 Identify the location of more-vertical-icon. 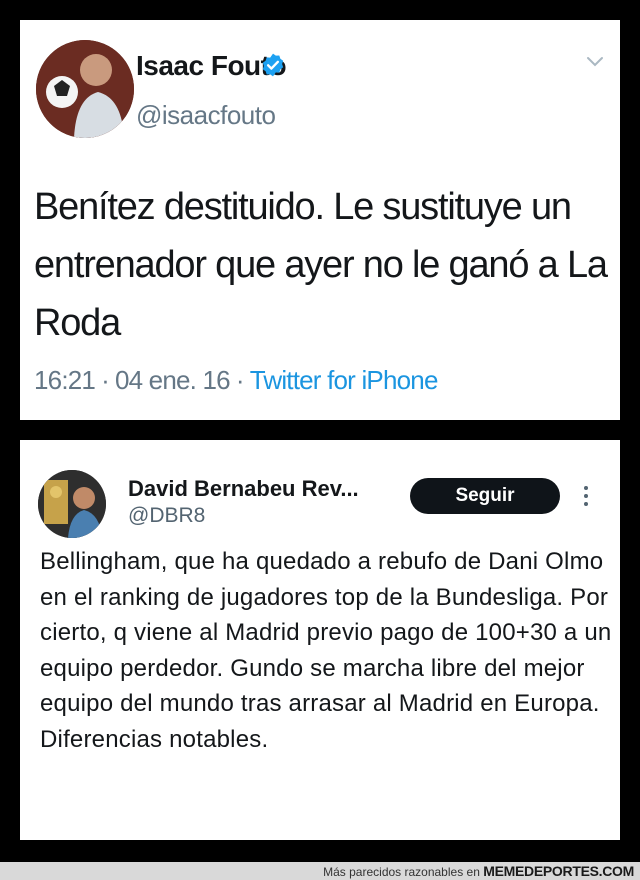
(586, 496).